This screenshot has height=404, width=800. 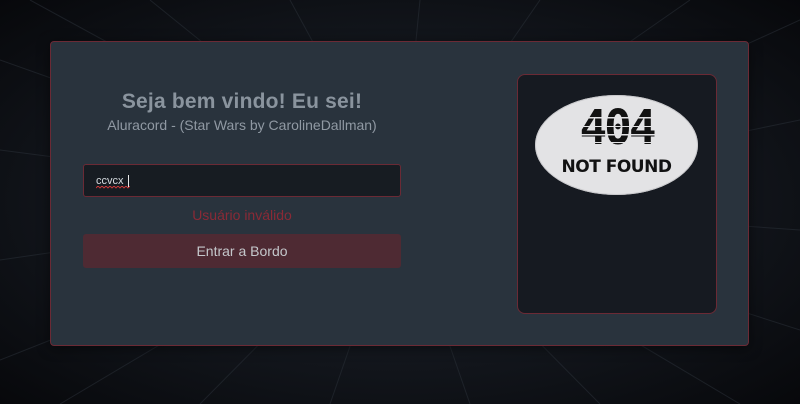 What do you see at coordinates (616, 145) in the screenshot?
I see `avatar-image: 404 NOT FOUND` at bounding box center [616, 145].